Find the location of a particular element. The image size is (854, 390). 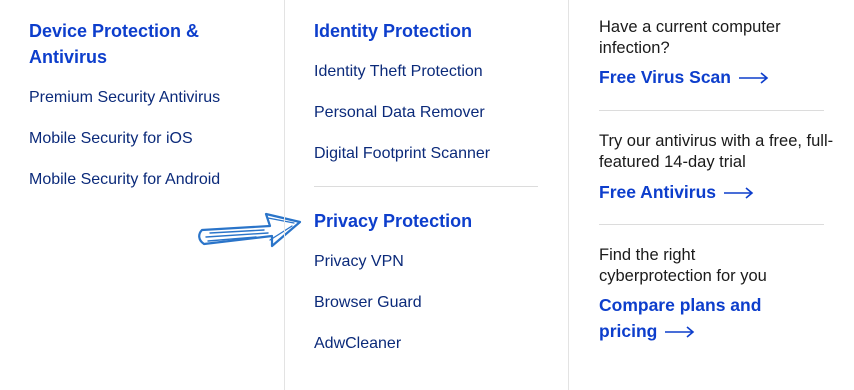

device-protection-heading: Device Protection & Antivirus is located at coordinates (129, 44).